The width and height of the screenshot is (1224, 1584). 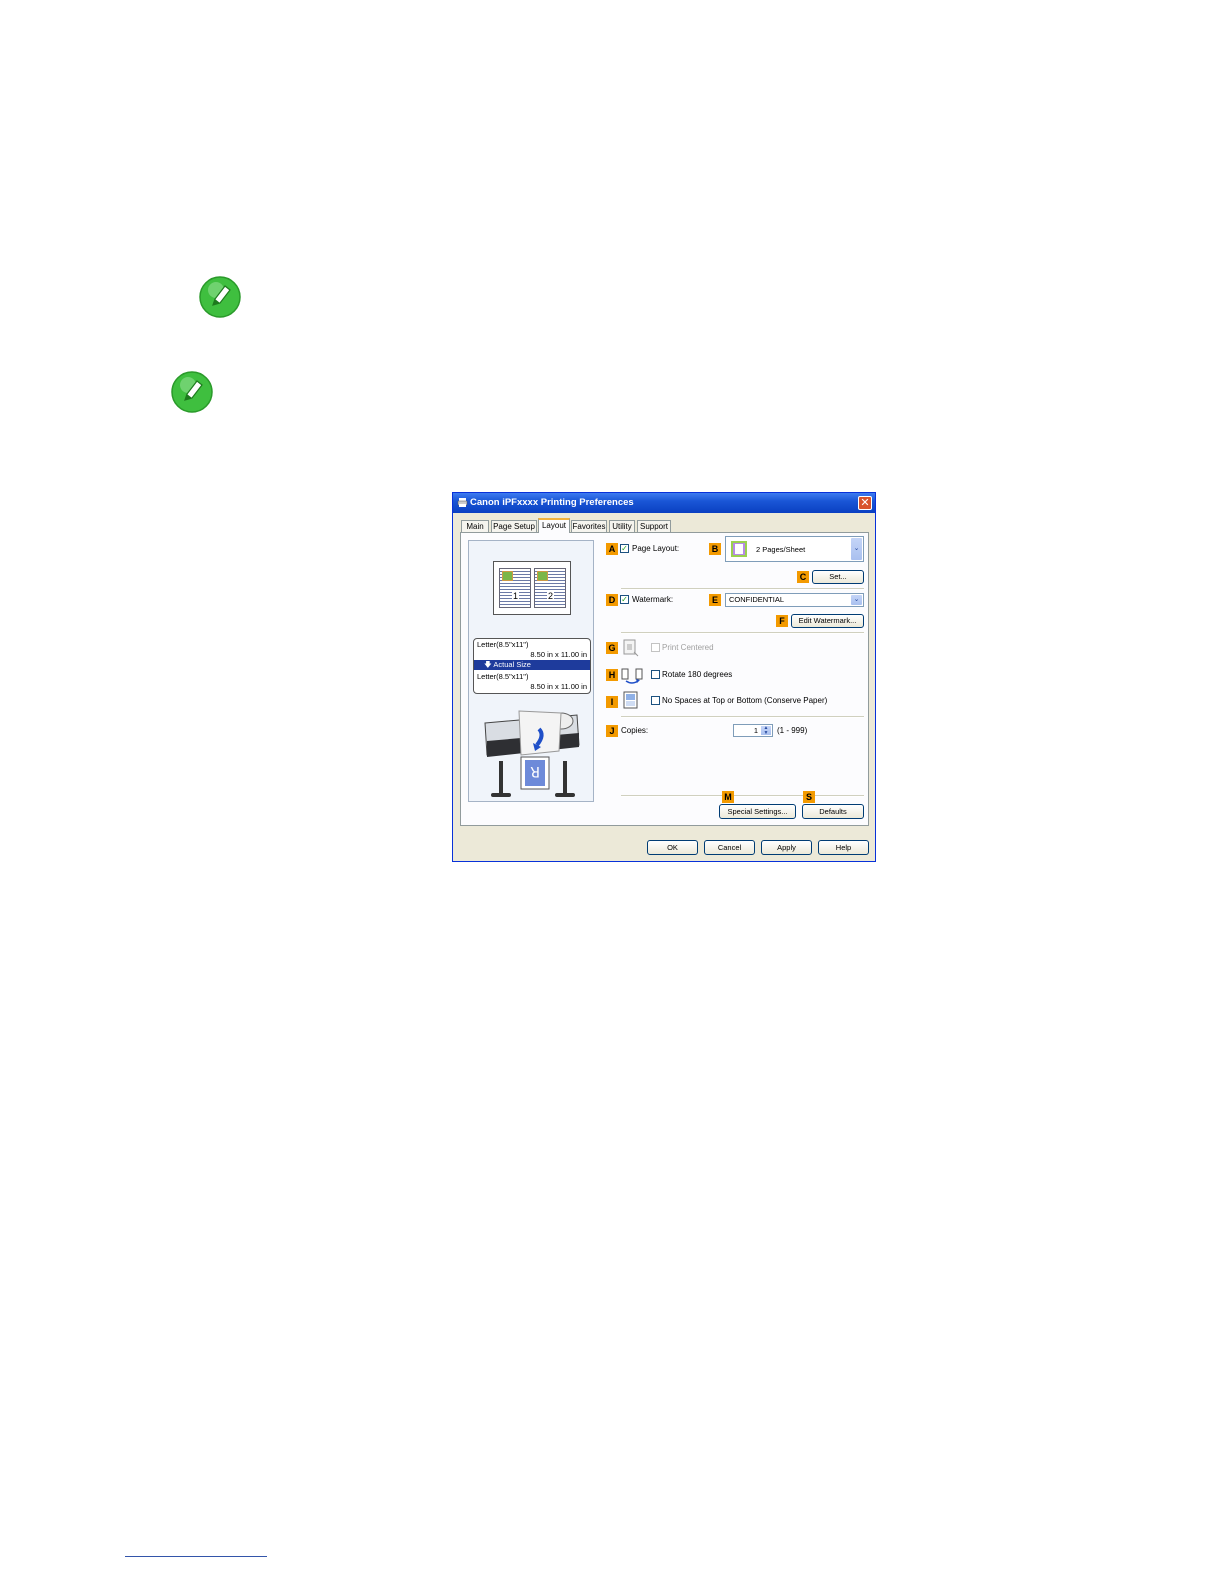 What do you see at coordinates (715, 549) in the screenshot?
I see `callout-b: B` at bounding box center [715, 549].